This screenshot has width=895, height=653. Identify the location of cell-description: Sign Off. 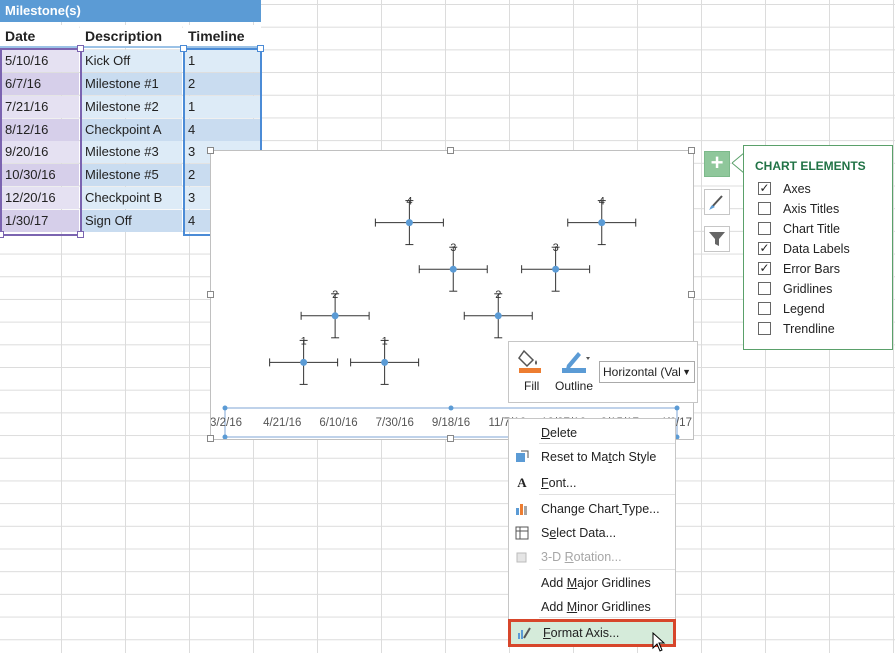
(131, 220).